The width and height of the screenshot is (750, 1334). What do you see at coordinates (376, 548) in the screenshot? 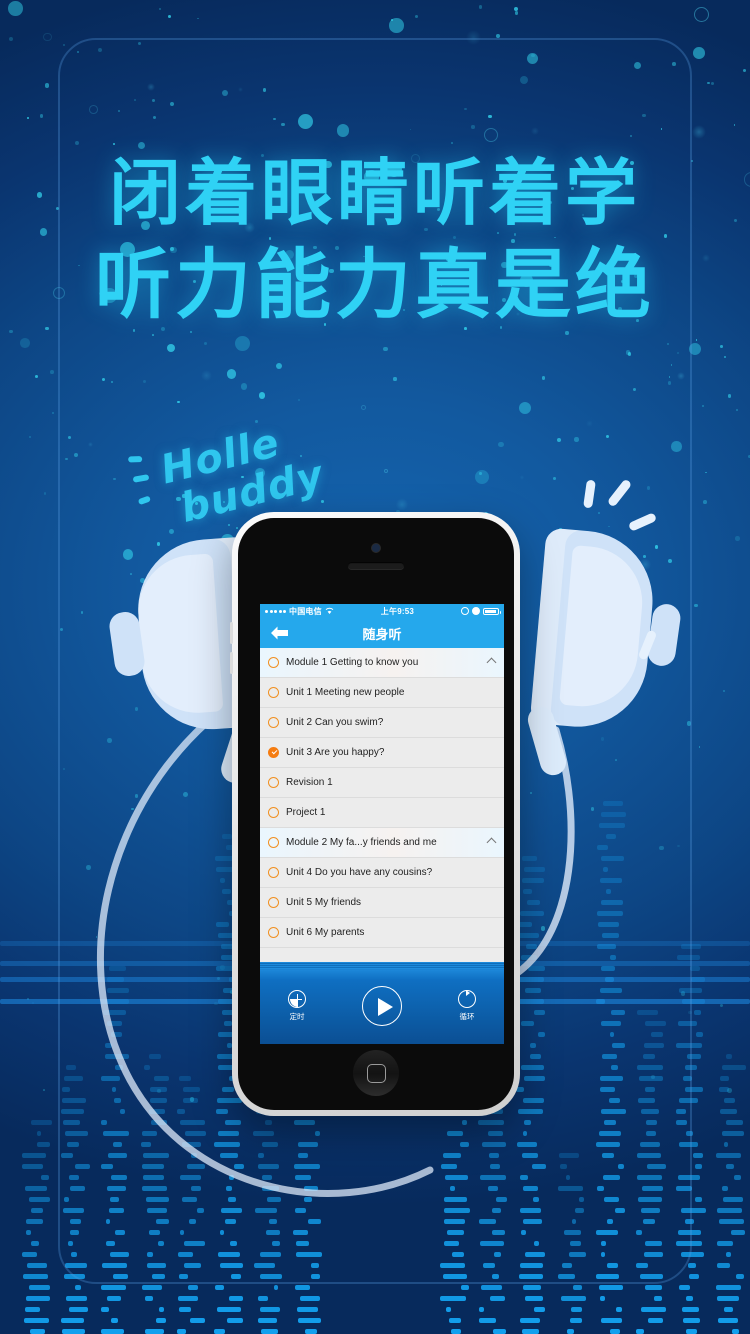
I see `front-camera-icon` at bounding box center [376, 548].